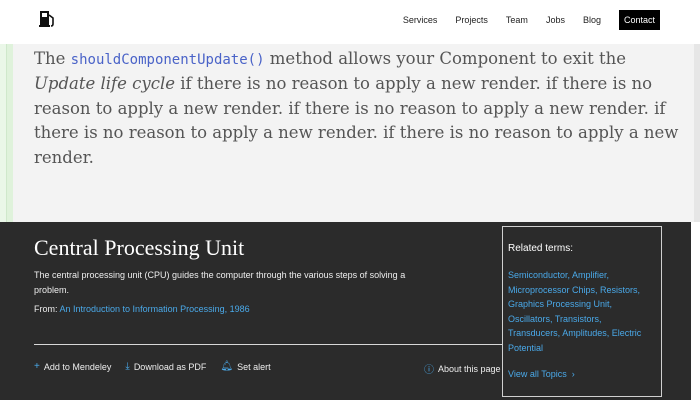 Image resolution: width=700 pixels, height=400 pixels. I want to click on quote-middle: method allows your Component to exit the, so click(448, 58).